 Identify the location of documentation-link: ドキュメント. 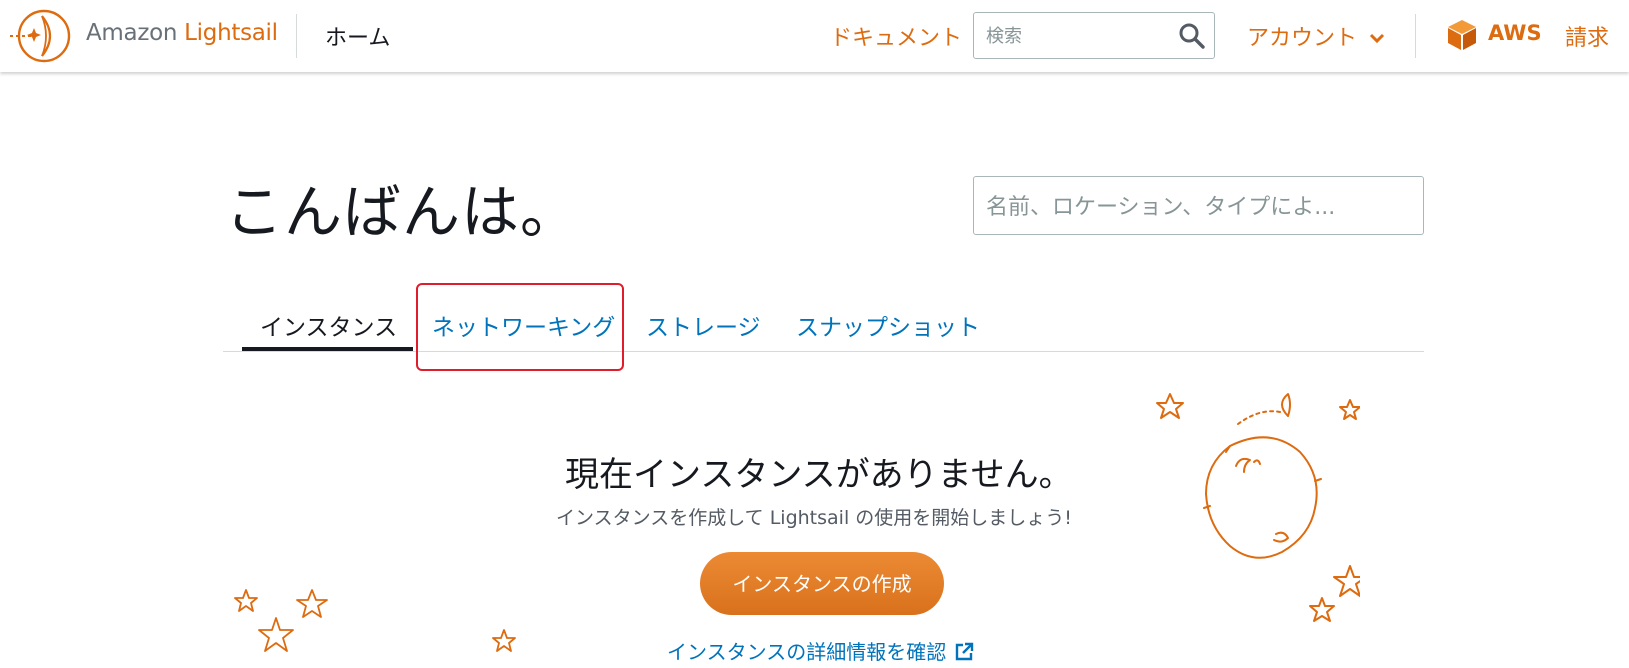
(896, 36).